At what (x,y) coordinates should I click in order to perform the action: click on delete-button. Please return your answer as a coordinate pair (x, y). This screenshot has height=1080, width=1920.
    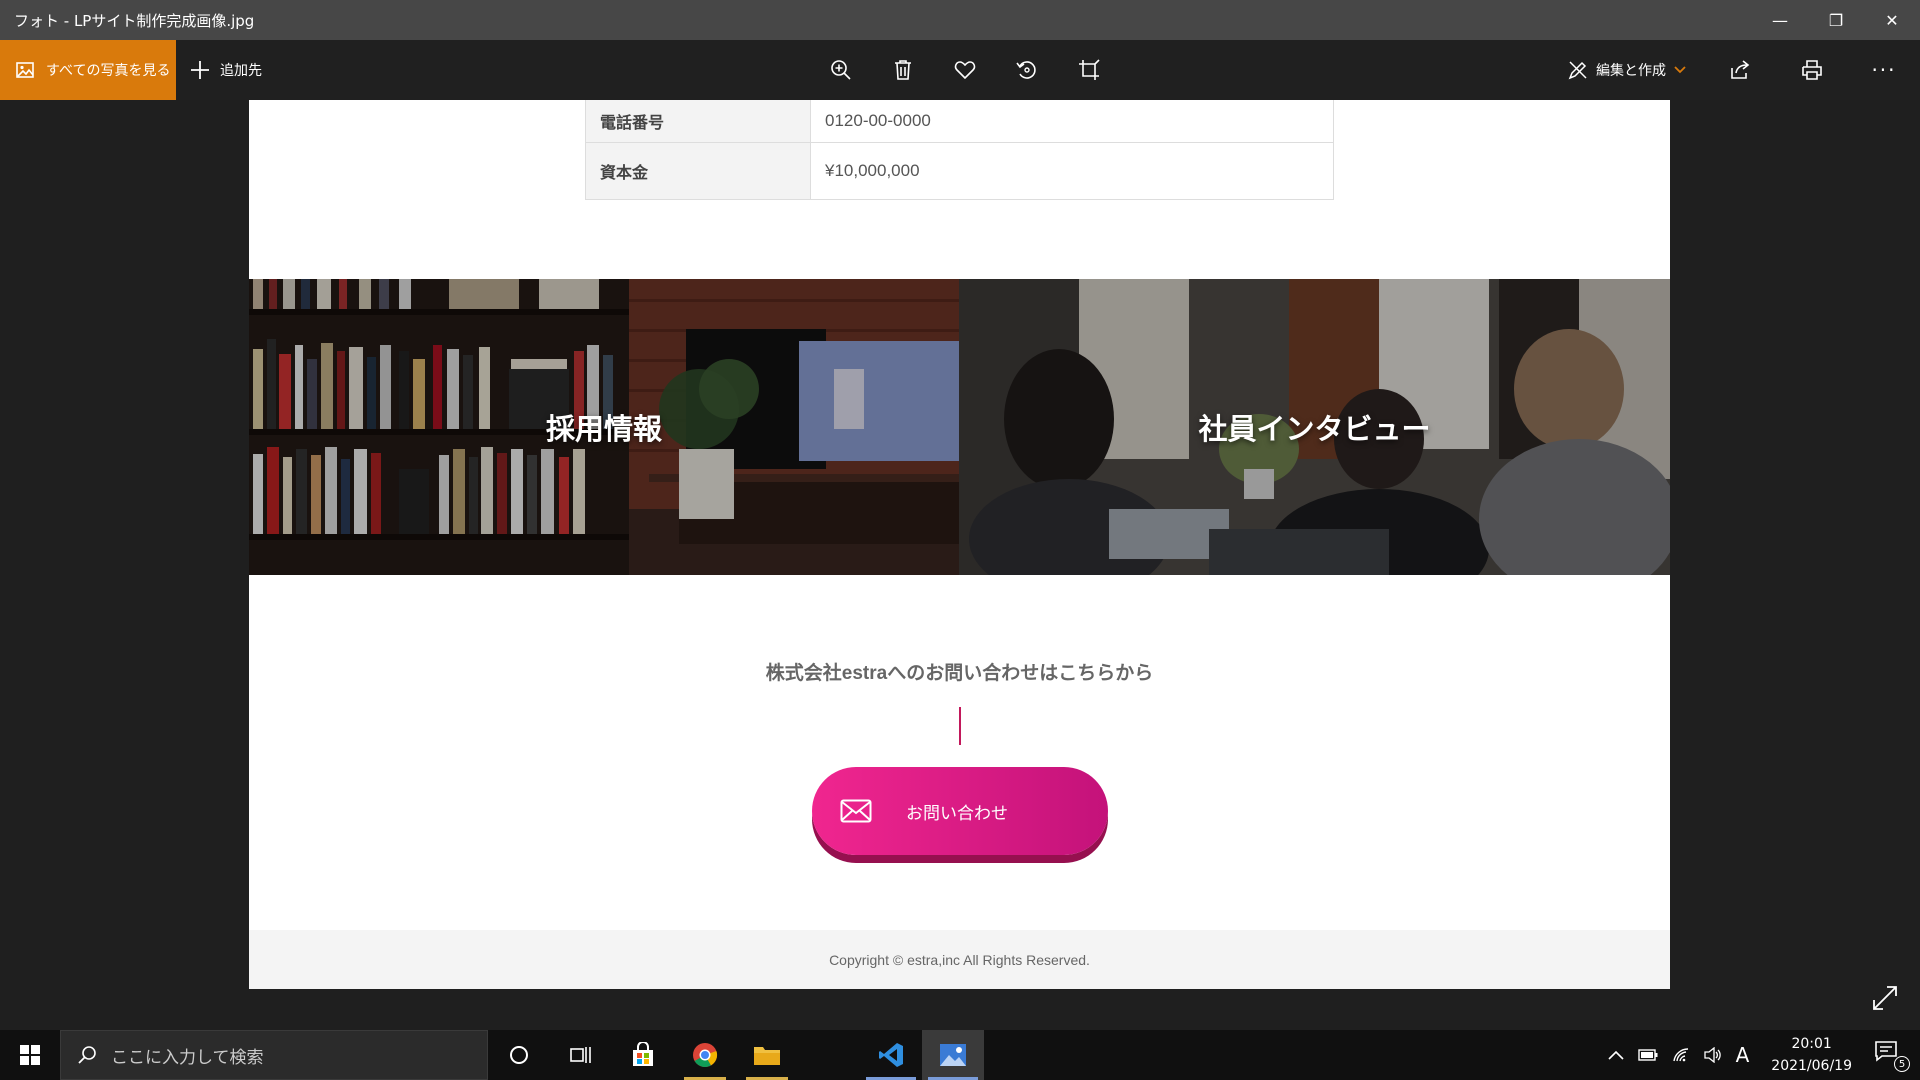
    Looking at the image, I should click on (903, 70).